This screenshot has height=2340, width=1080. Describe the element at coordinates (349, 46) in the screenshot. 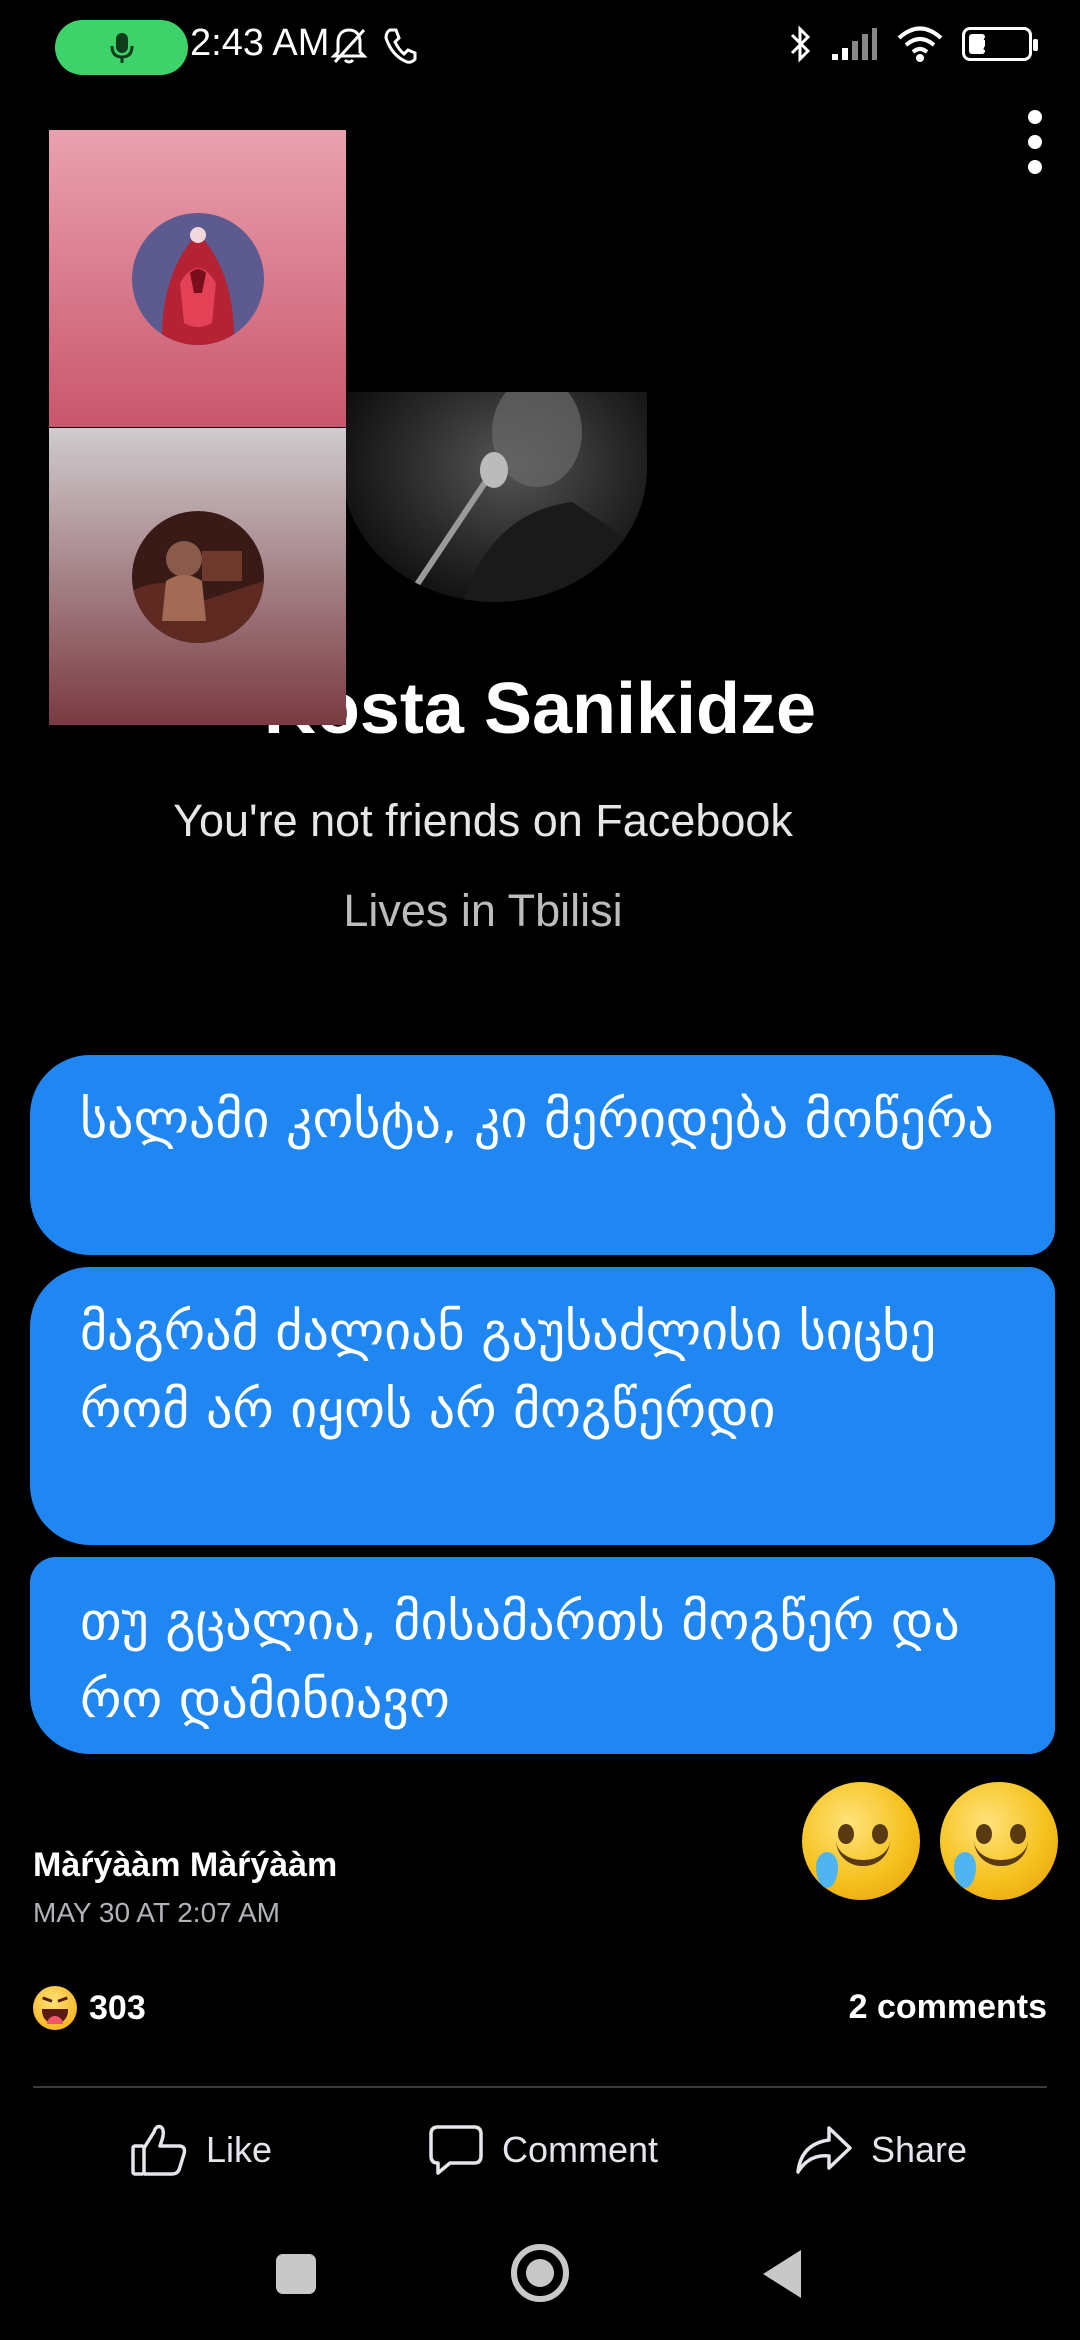

I see `bell-muted-icon` at that location.